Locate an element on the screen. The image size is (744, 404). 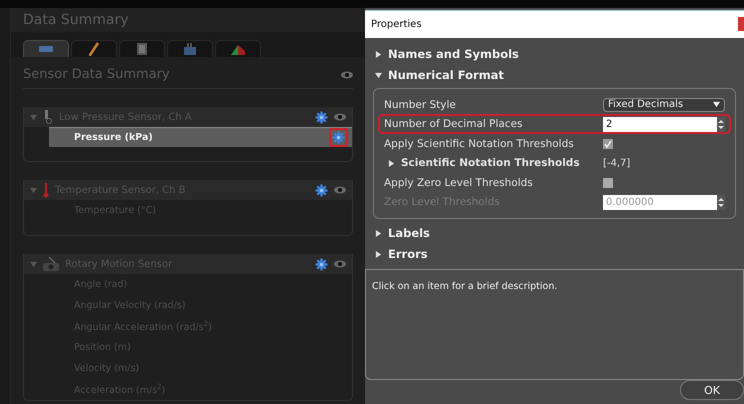
section-label: Names and Symbols is located at coordinates (453, 54).